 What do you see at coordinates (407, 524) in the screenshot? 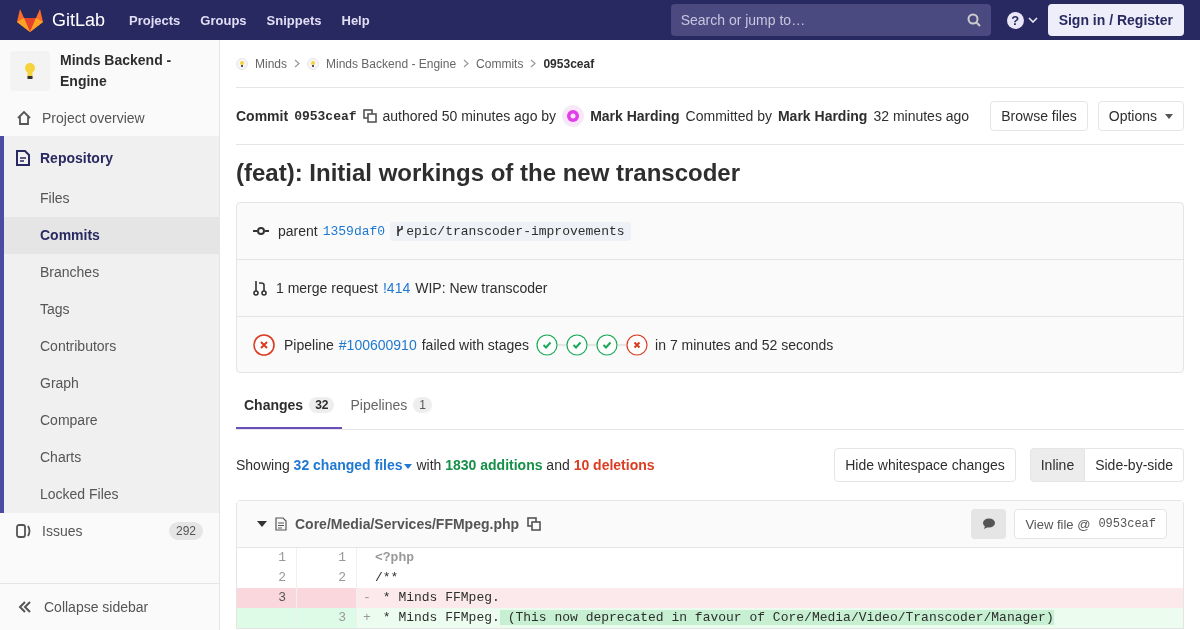
I see `file-path: Core/Media/Services/FFMpeg.php` at bounding box center [407, 524].